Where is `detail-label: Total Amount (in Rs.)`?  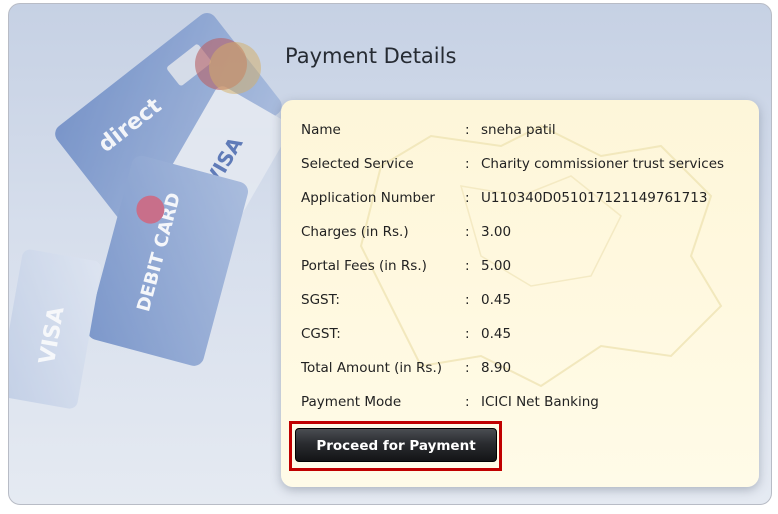 detail-label: Total Amount (in Rs.) is located at coordinates (371, 368).